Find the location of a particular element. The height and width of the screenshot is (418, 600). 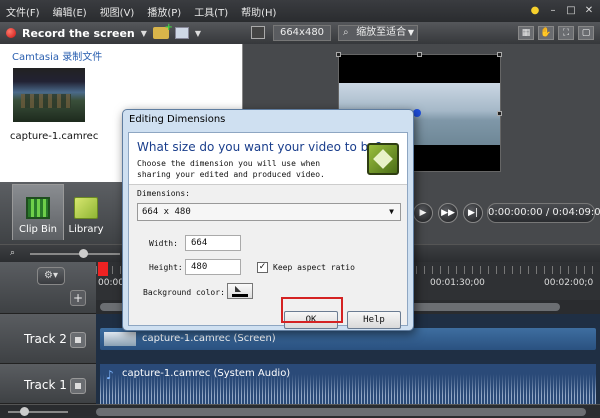

menu-file: 文件(F) is located at coordinates (23, 11).